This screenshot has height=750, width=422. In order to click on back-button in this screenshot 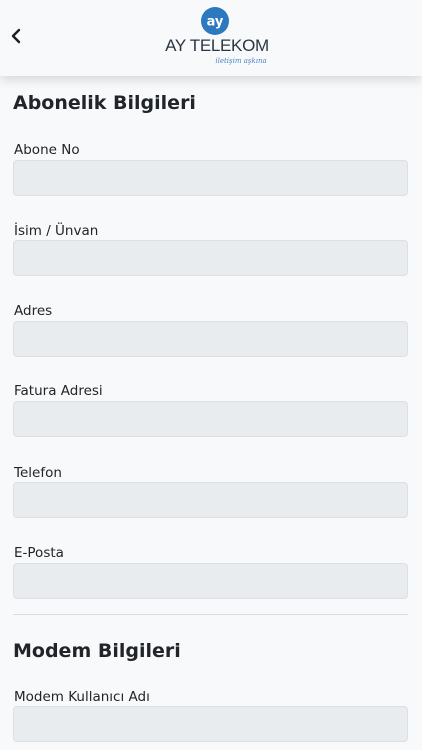, I will do `click(16, 36)`.